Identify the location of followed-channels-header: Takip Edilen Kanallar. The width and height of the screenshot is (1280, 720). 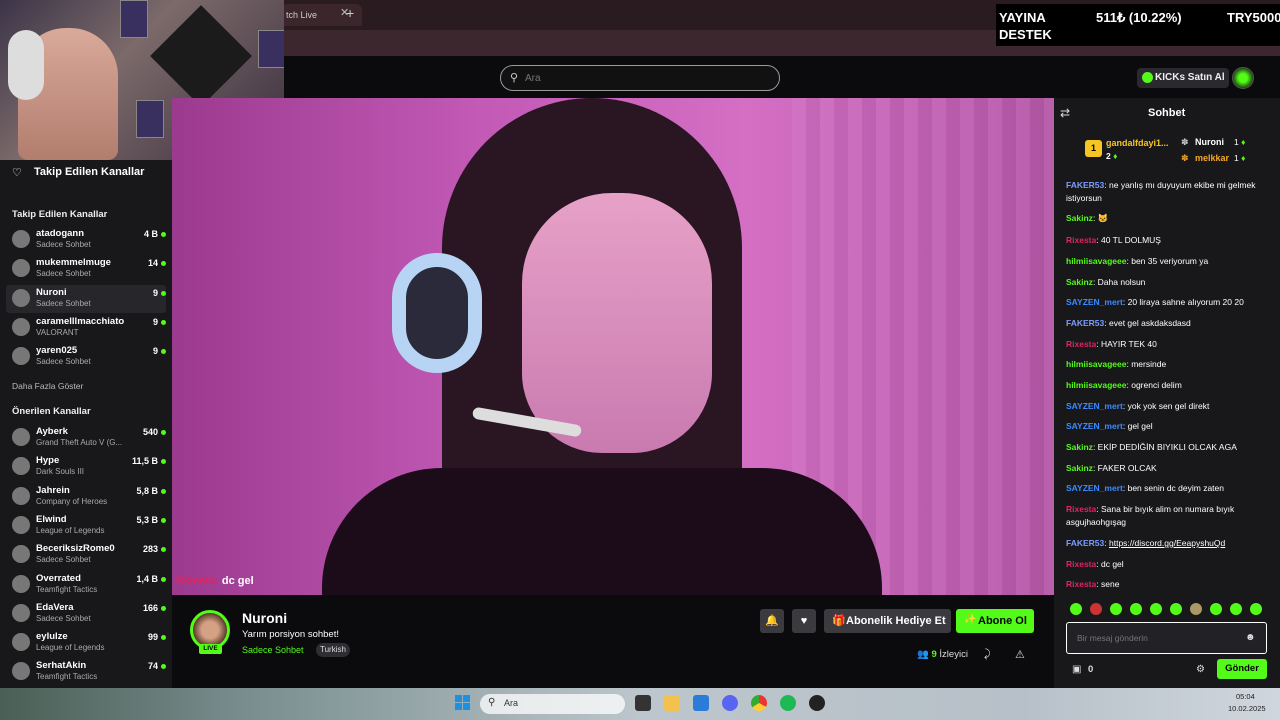
(89, 172).